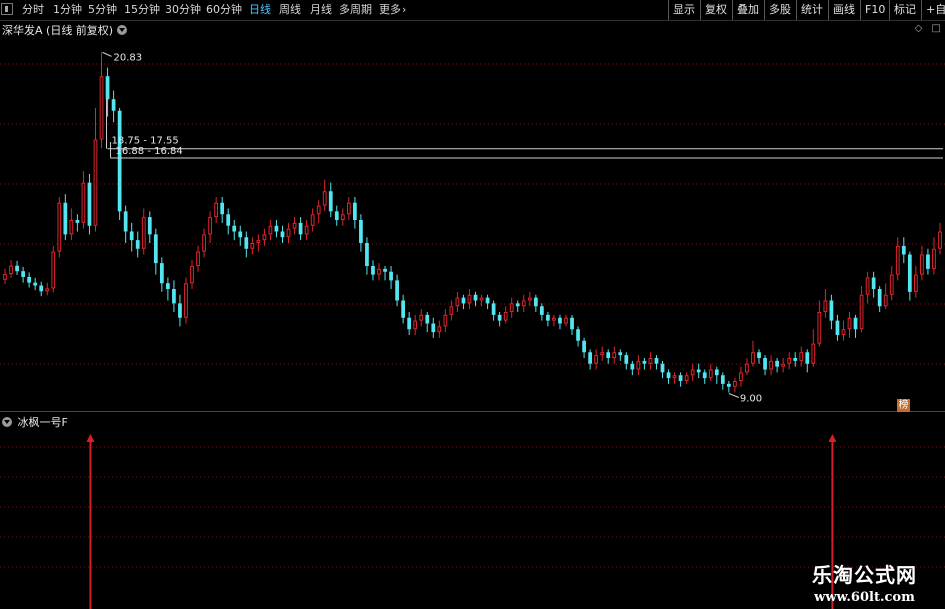  I want to click on indicator-dropdown-icon, so click(7, 422).